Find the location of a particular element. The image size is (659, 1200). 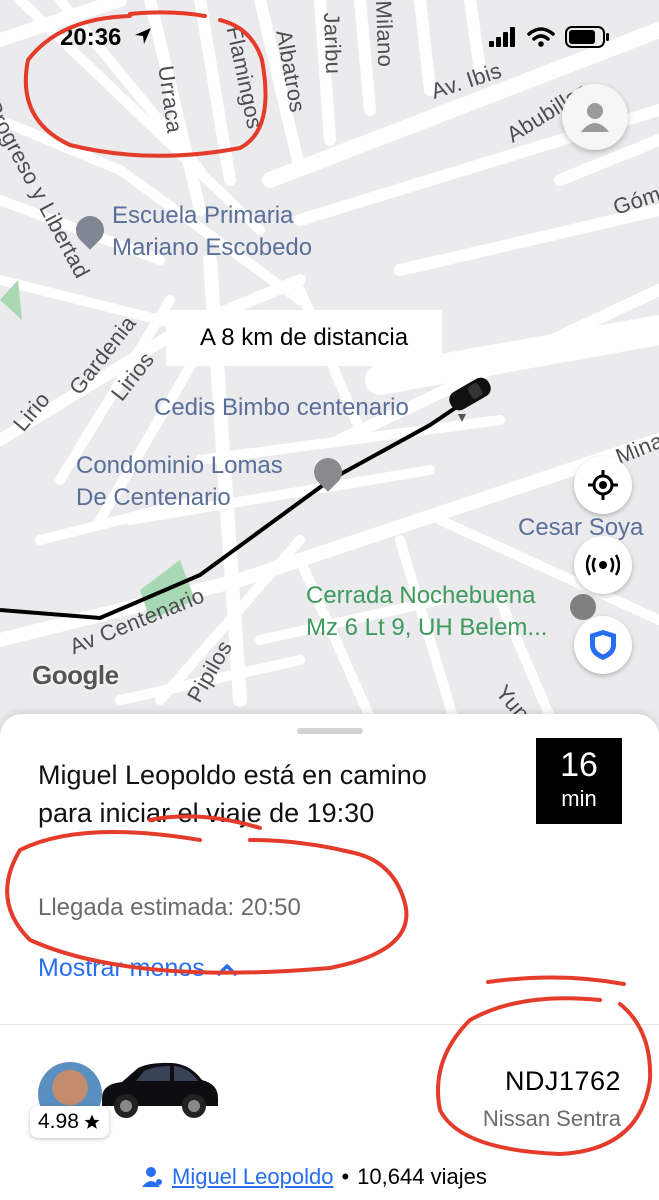

license-plate: NDJ1762 is located at coordinates (562, 1081).